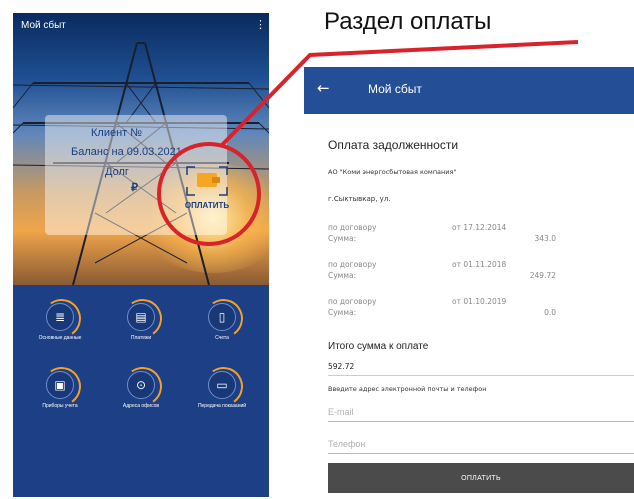 The width and height of the screenshot is (634, 499). What do you see at coordinates (399, 93) in the screenshot?
I see `highlight-connector-line` at bounding box center [399, 93].